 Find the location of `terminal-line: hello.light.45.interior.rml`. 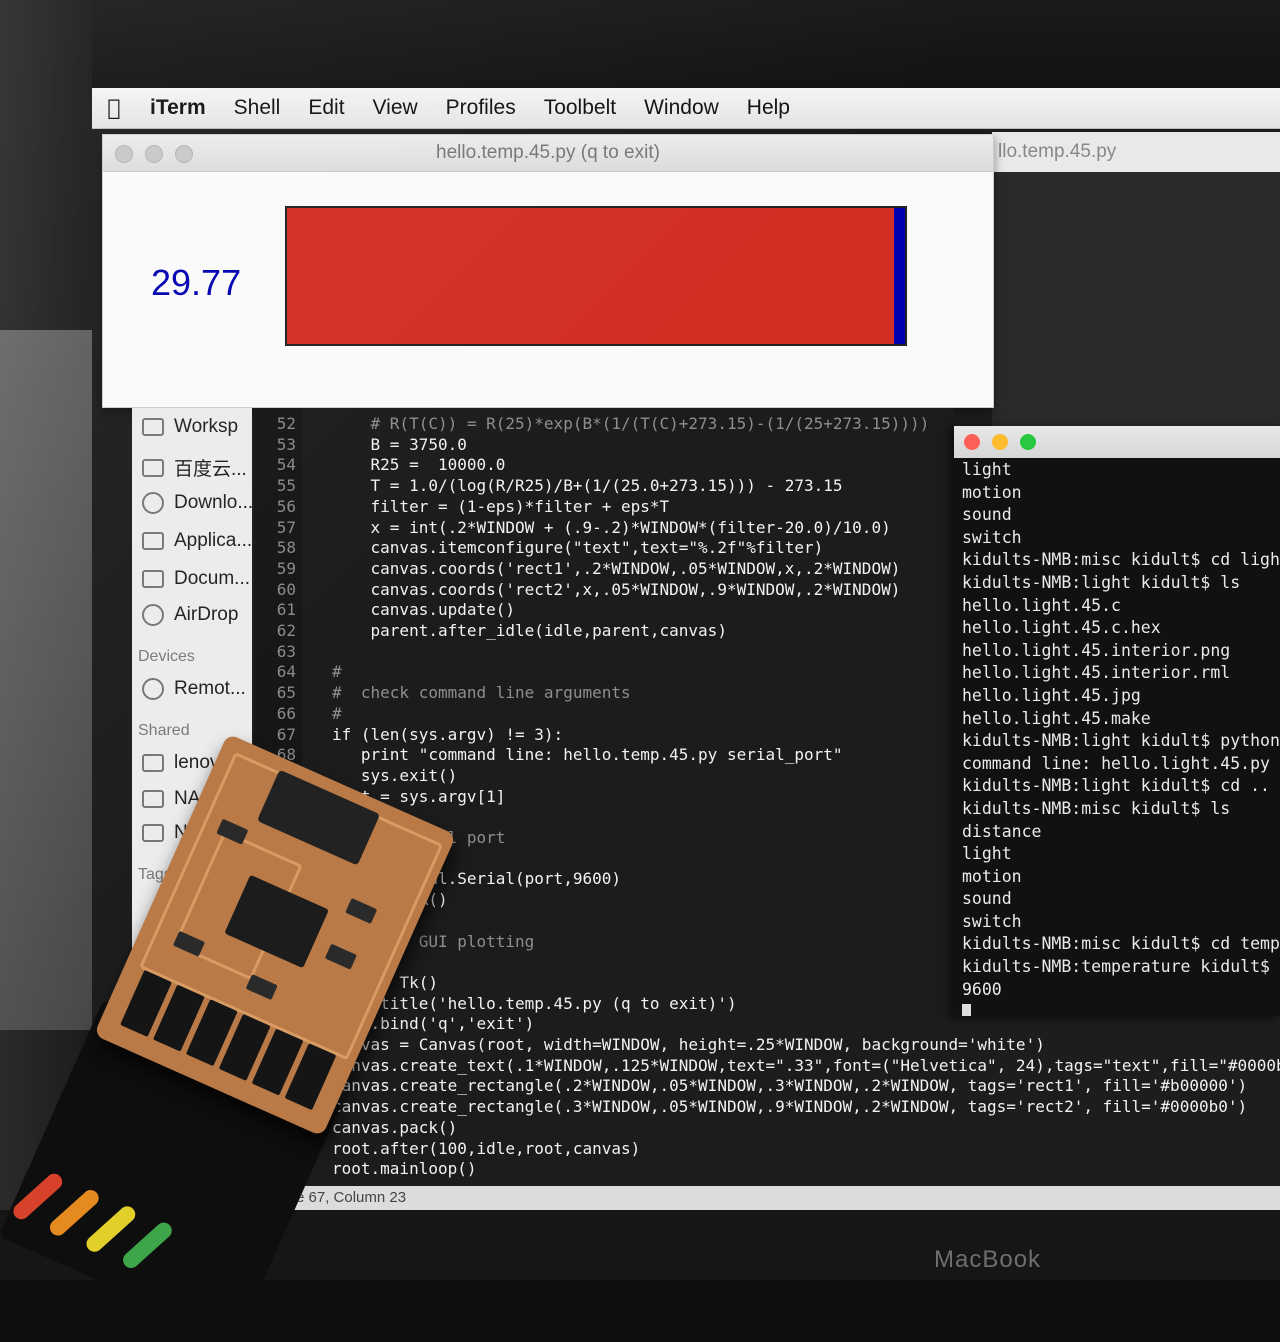

terminal-line: hello.light.45.interior.rml is located at coordinates (1096, 673).